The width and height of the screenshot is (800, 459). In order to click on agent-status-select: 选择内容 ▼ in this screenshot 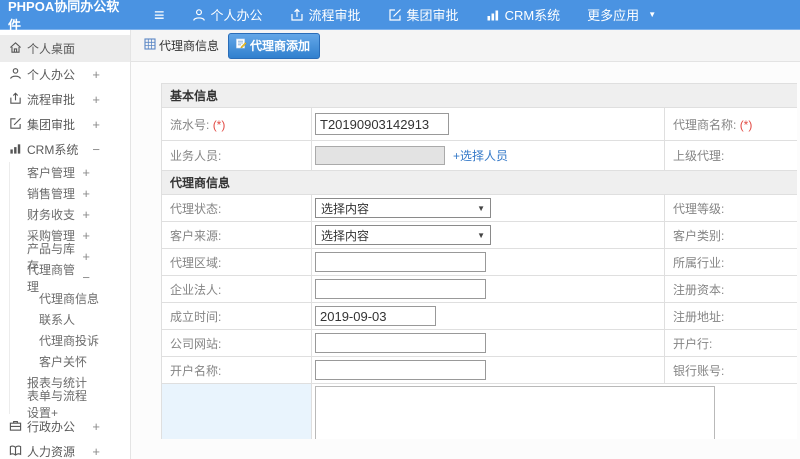, I will do `click(403, 208)`.